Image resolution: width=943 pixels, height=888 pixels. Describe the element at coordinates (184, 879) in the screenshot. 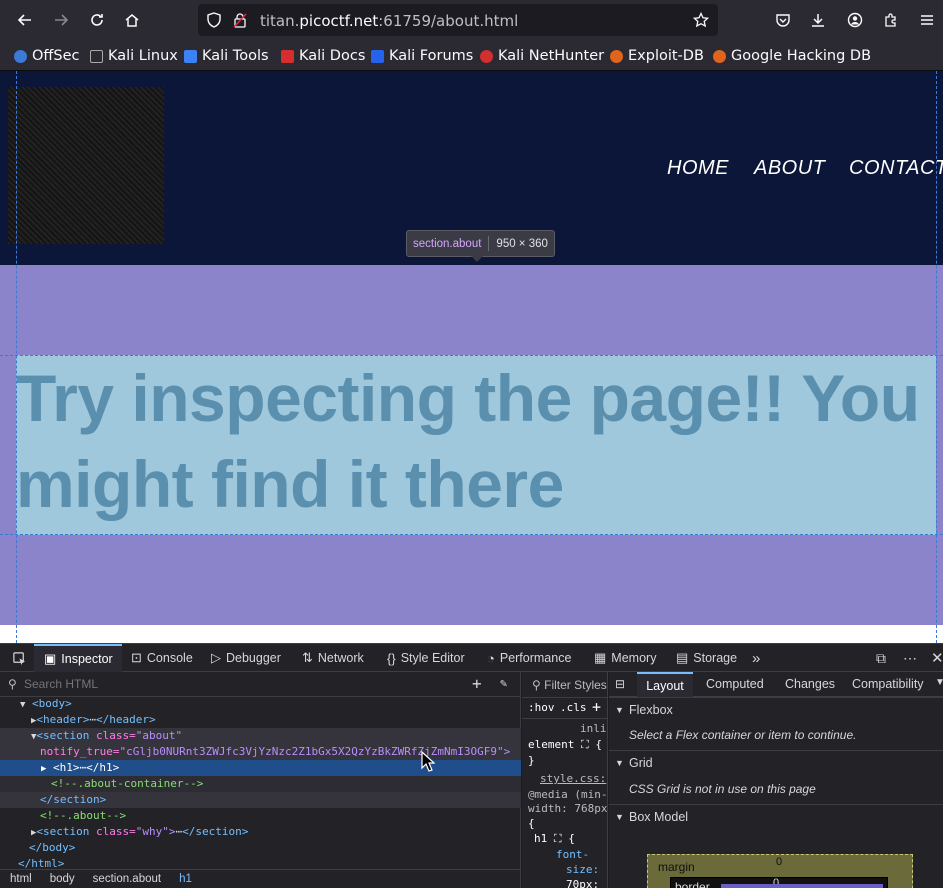

I see `breadcrumb-h1: h1` at that location.